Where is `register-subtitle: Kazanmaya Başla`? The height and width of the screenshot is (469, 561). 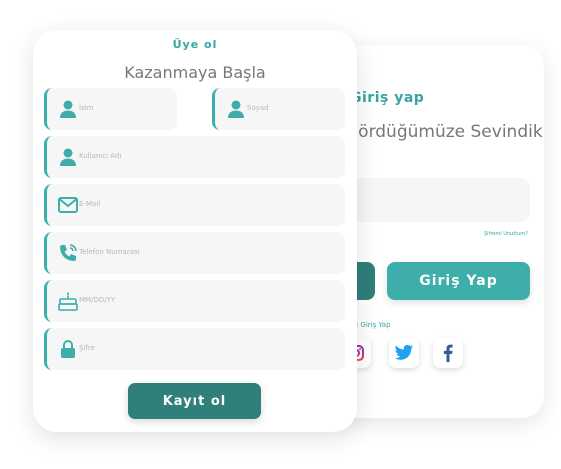
register-subtitle: Kazanmaya Başla is located at coordinates (195, 72).